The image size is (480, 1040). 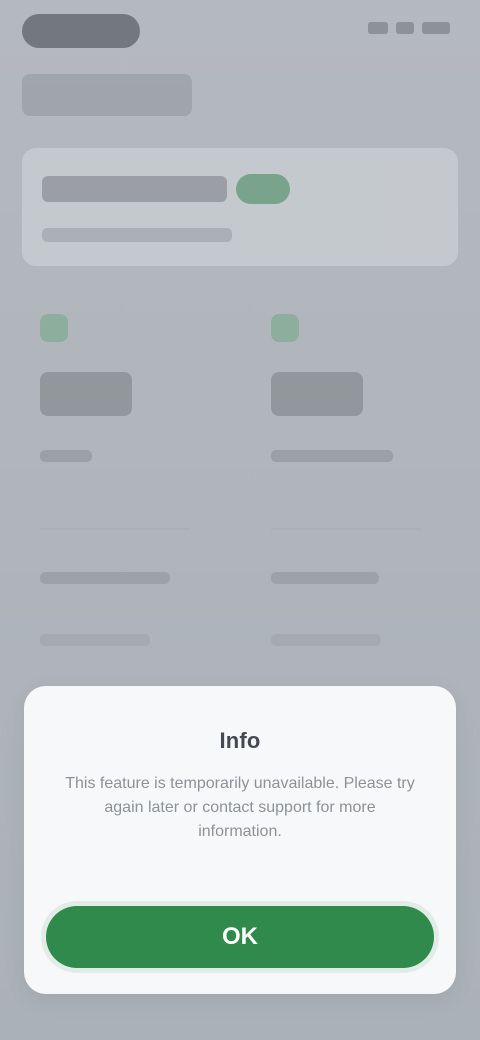 What do you see at coordinates (240, 740) in the screenshot?
I see `modal-title: Info` at bounding box center [240, 740].